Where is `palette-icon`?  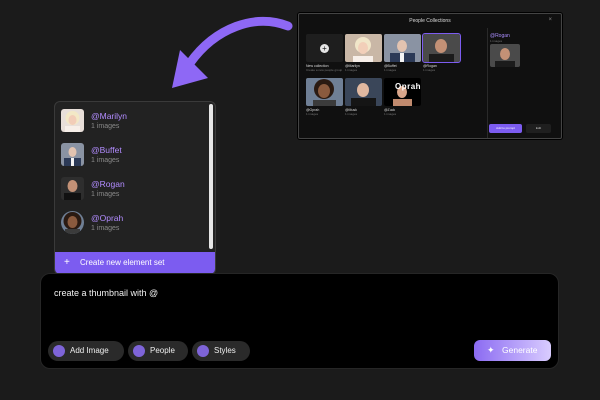 palette-icon is located at coordinates (203, 351).